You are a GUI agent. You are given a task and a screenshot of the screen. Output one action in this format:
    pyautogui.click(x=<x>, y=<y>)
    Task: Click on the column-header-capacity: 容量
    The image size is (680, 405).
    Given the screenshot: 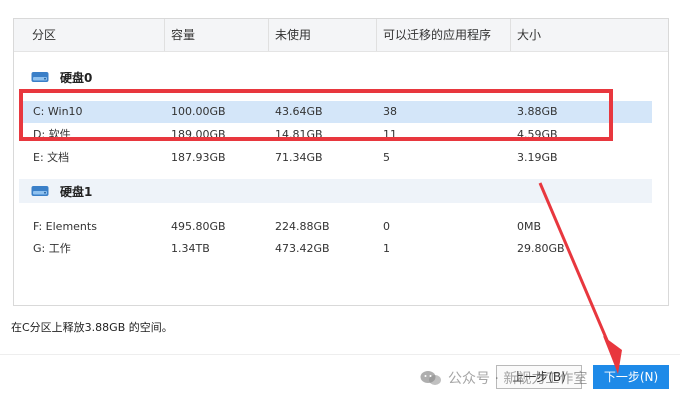 What is the action you would take?
    pyautogui.click(x=216, y=35)
    